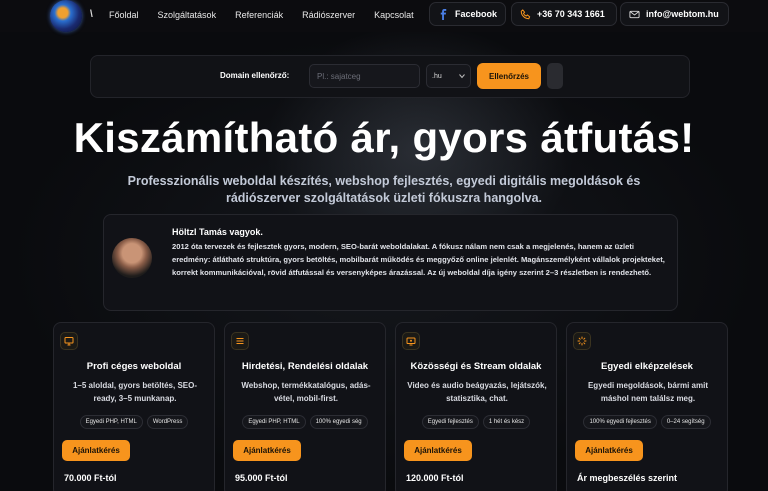 This screenshot has height=491, width=768. I want to click on card-tag: Egyedi fejlesztés, so click(450, 422).